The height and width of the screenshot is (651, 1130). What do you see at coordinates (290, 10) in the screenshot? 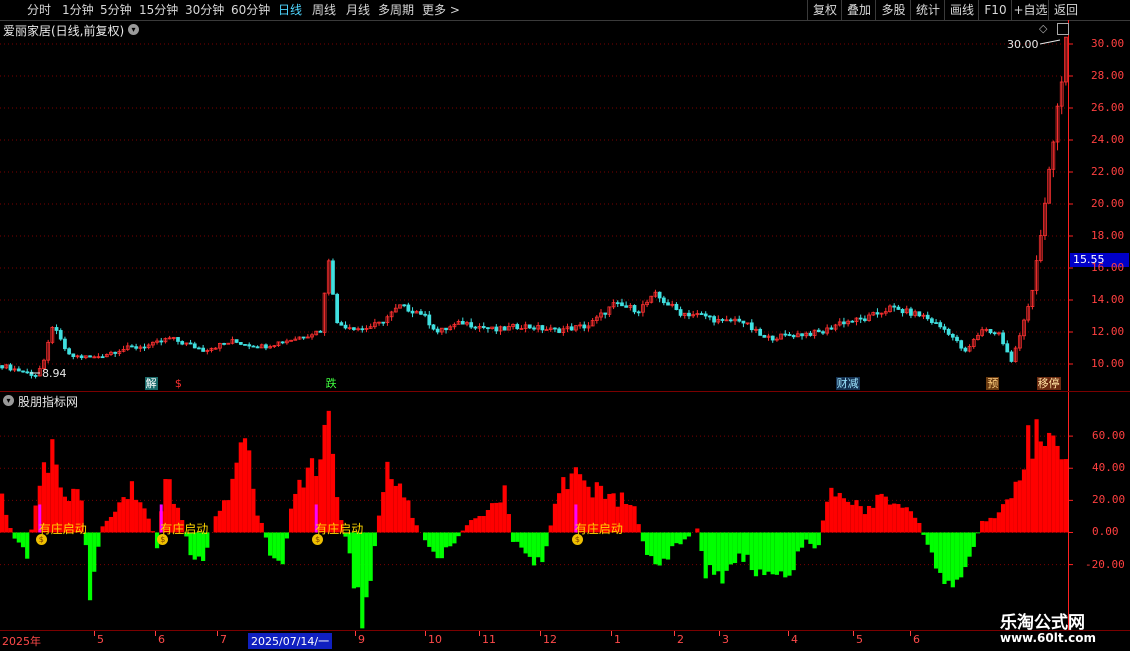
I see `period-tab-6: 日线` at bounding box center [290, 10].